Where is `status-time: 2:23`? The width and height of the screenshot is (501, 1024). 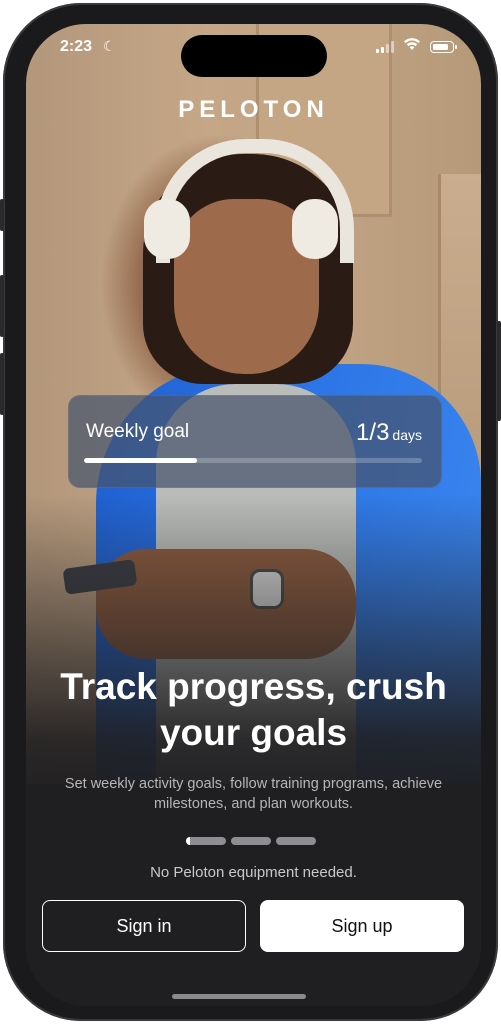 status-time: 2:23 is located at coordinates (76, 46).